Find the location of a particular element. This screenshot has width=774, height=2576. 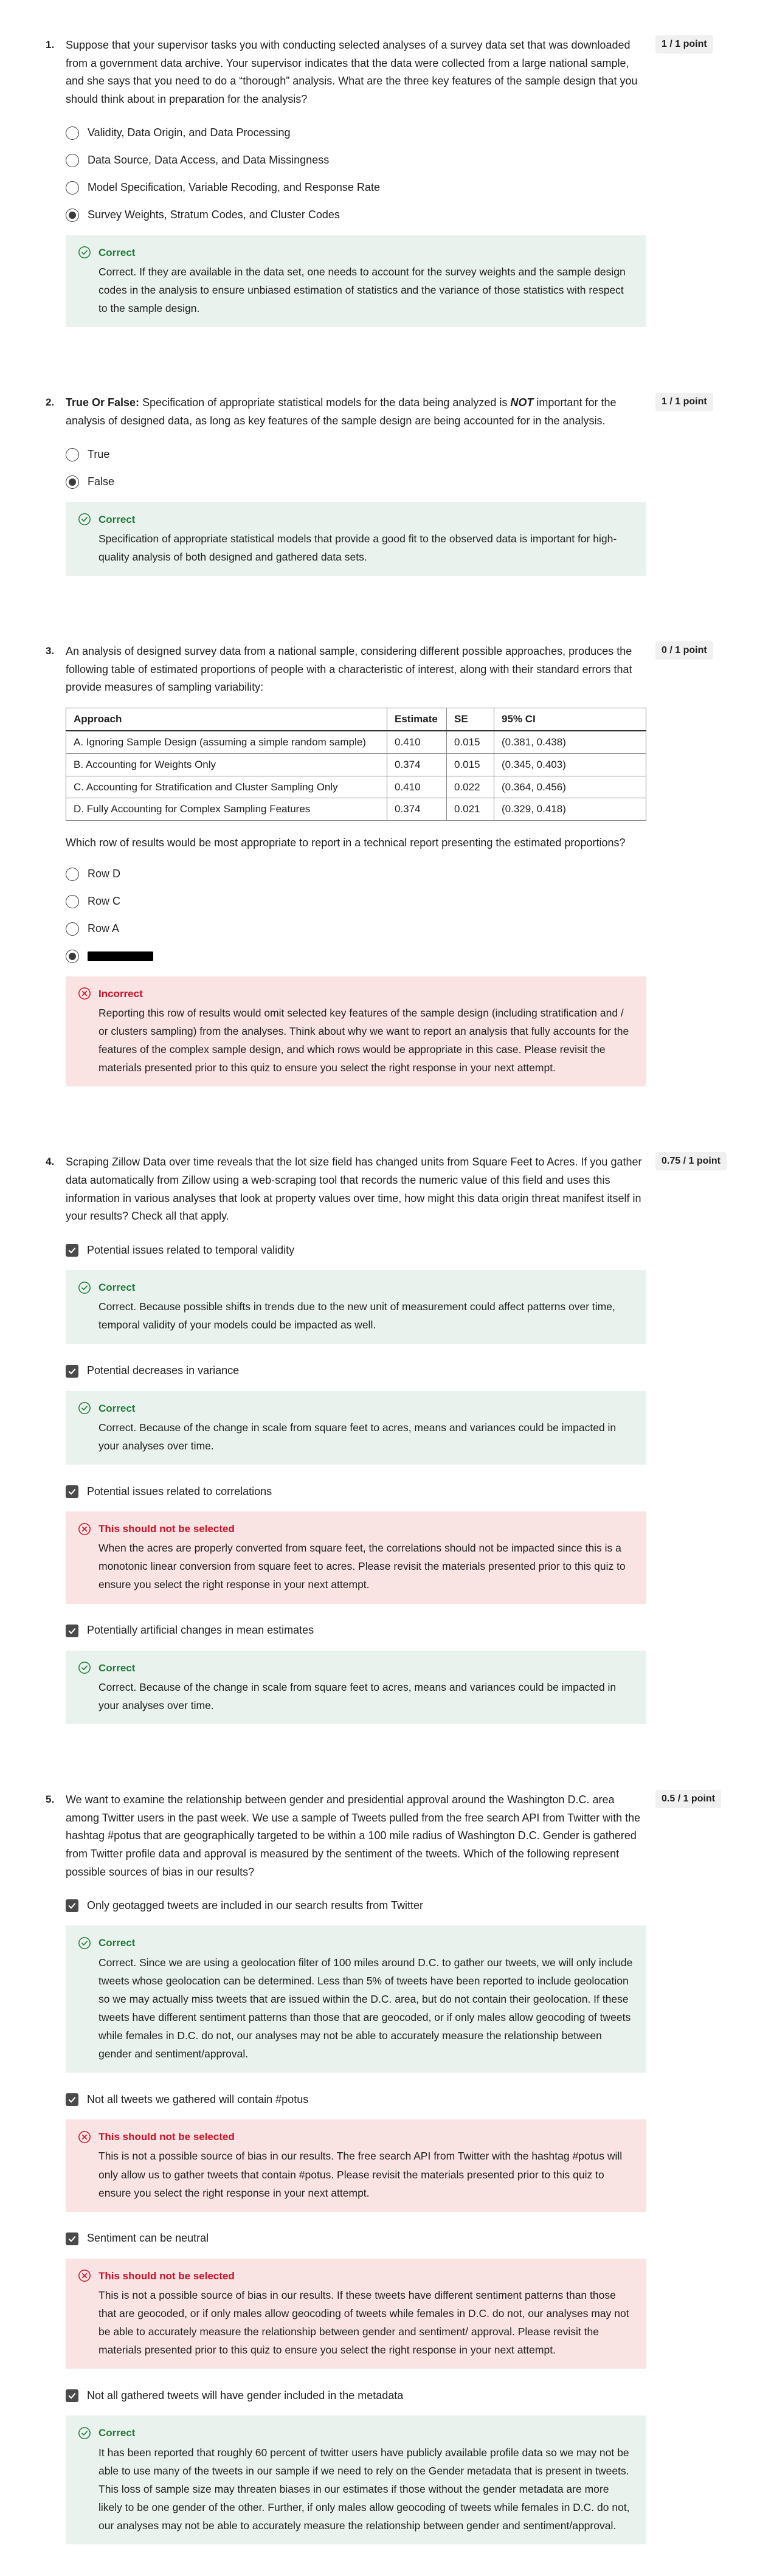

question-number: 2. is located at coordinates (50, 402).